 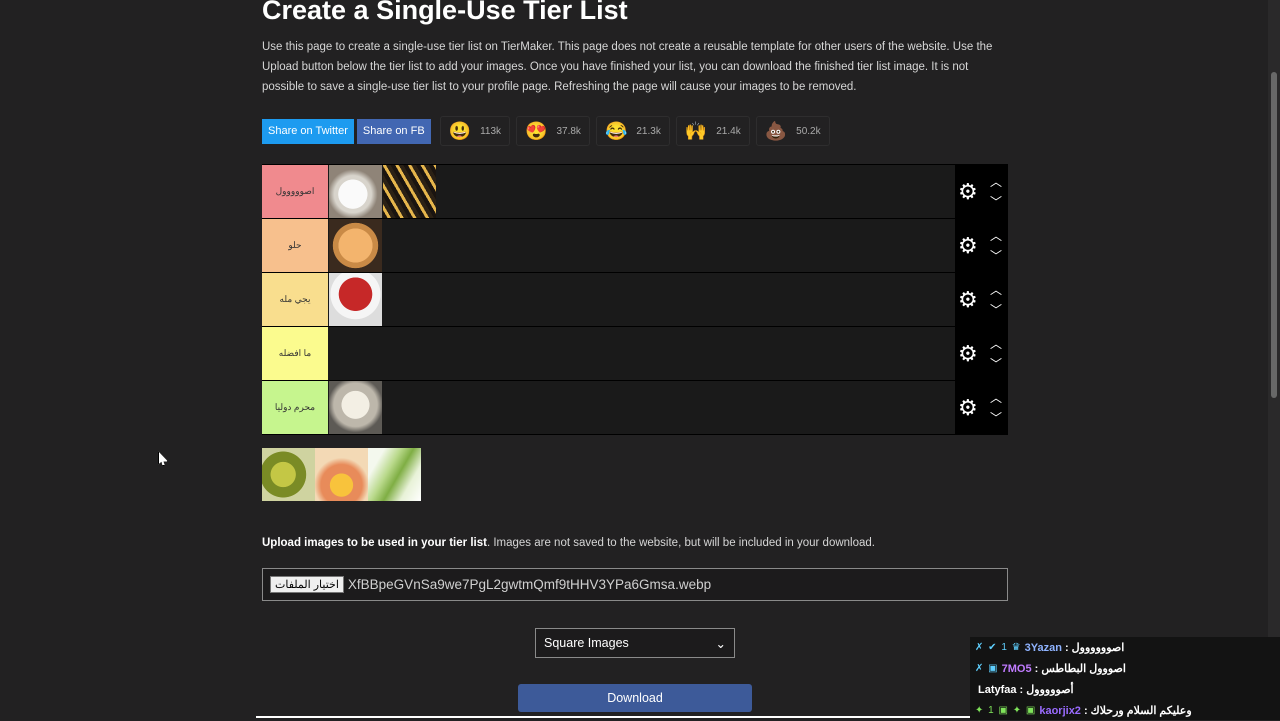 What do you see at coordinates (648, 131) in the screenshot?
I see `reaction-count: 21.3k` at bounding box center [648, 131].